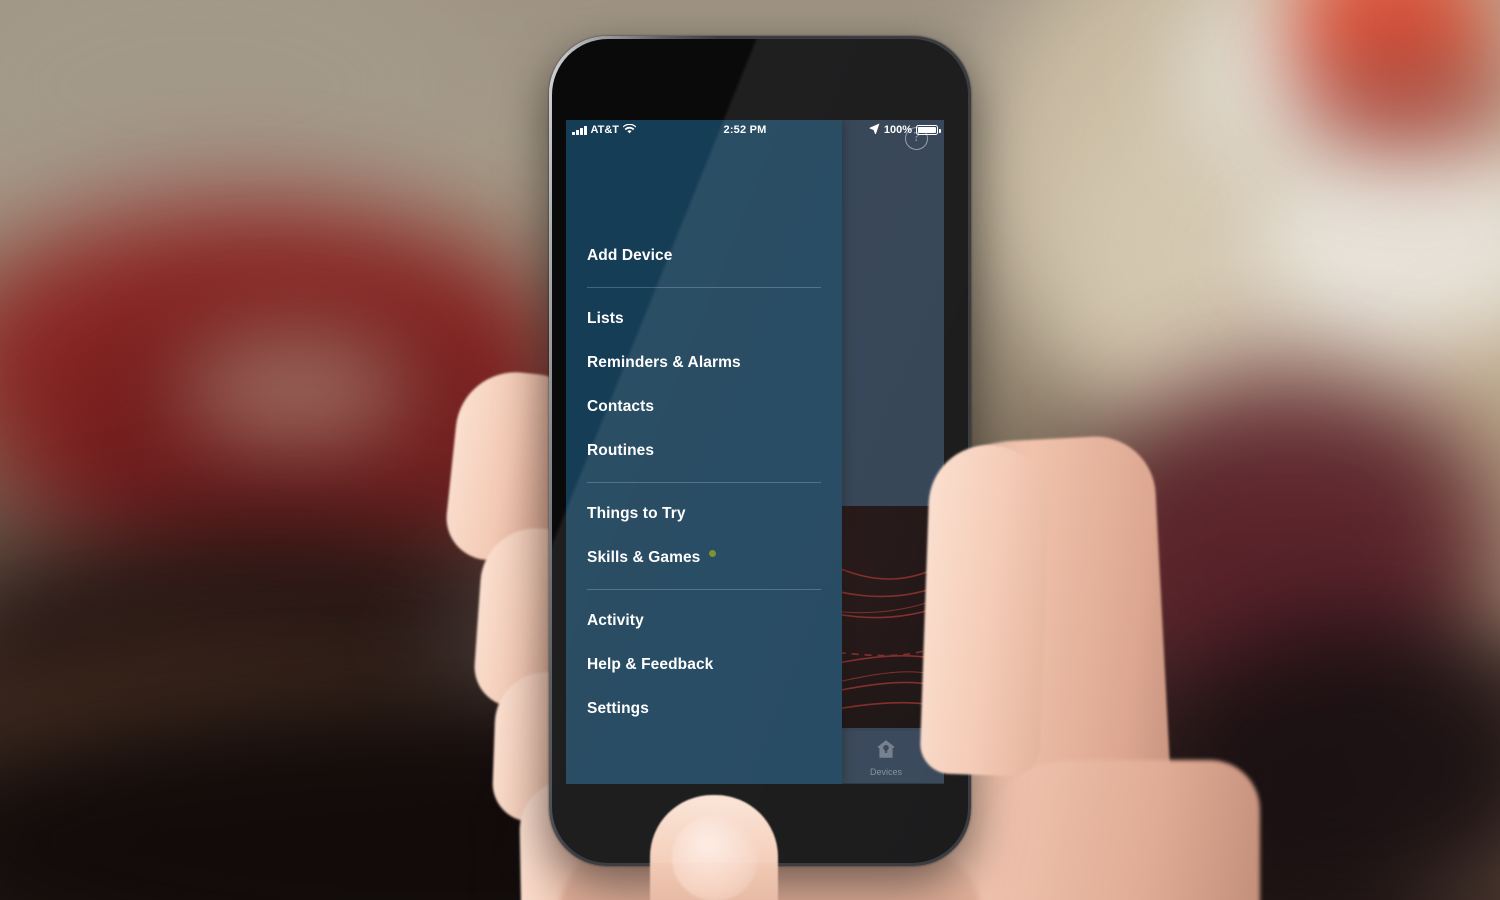  What do you see at coordinates (621, 450) in the screenshot?
I see `menu-item-label: Routines` at bounding box center [621, 450].